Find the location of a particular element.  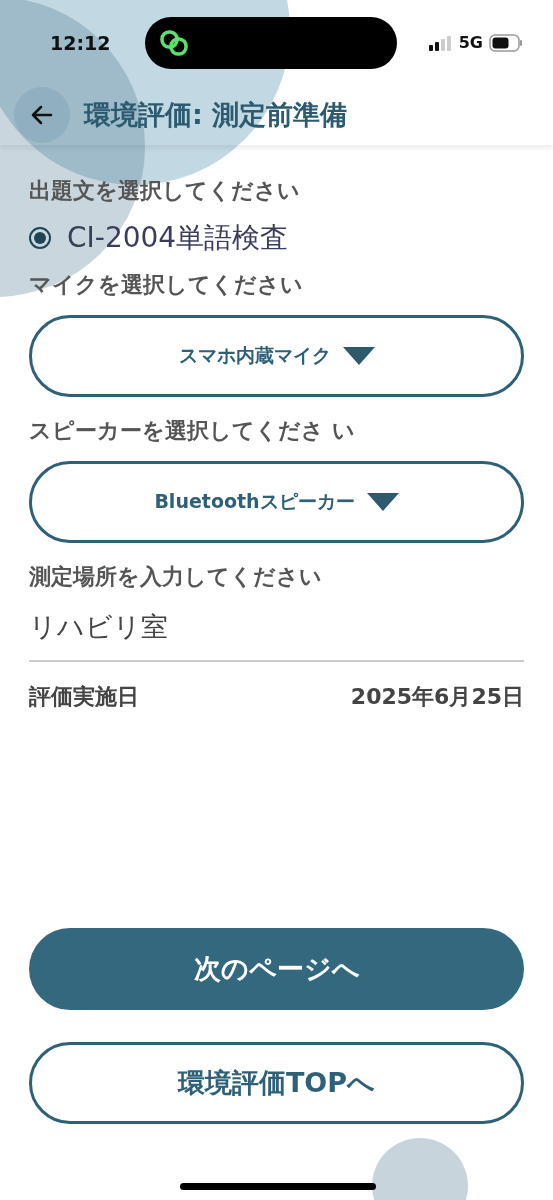

location-input-field: リハビリ室 is located at coordinates (276, 634).